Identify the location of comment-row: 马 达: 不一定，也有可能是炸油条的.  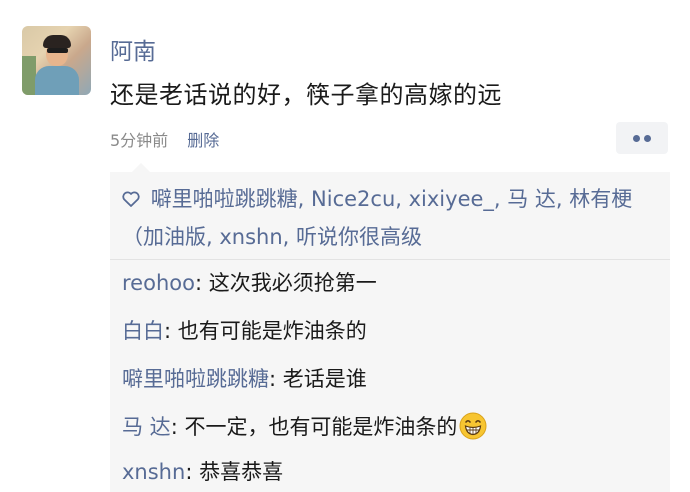
(304, 426).